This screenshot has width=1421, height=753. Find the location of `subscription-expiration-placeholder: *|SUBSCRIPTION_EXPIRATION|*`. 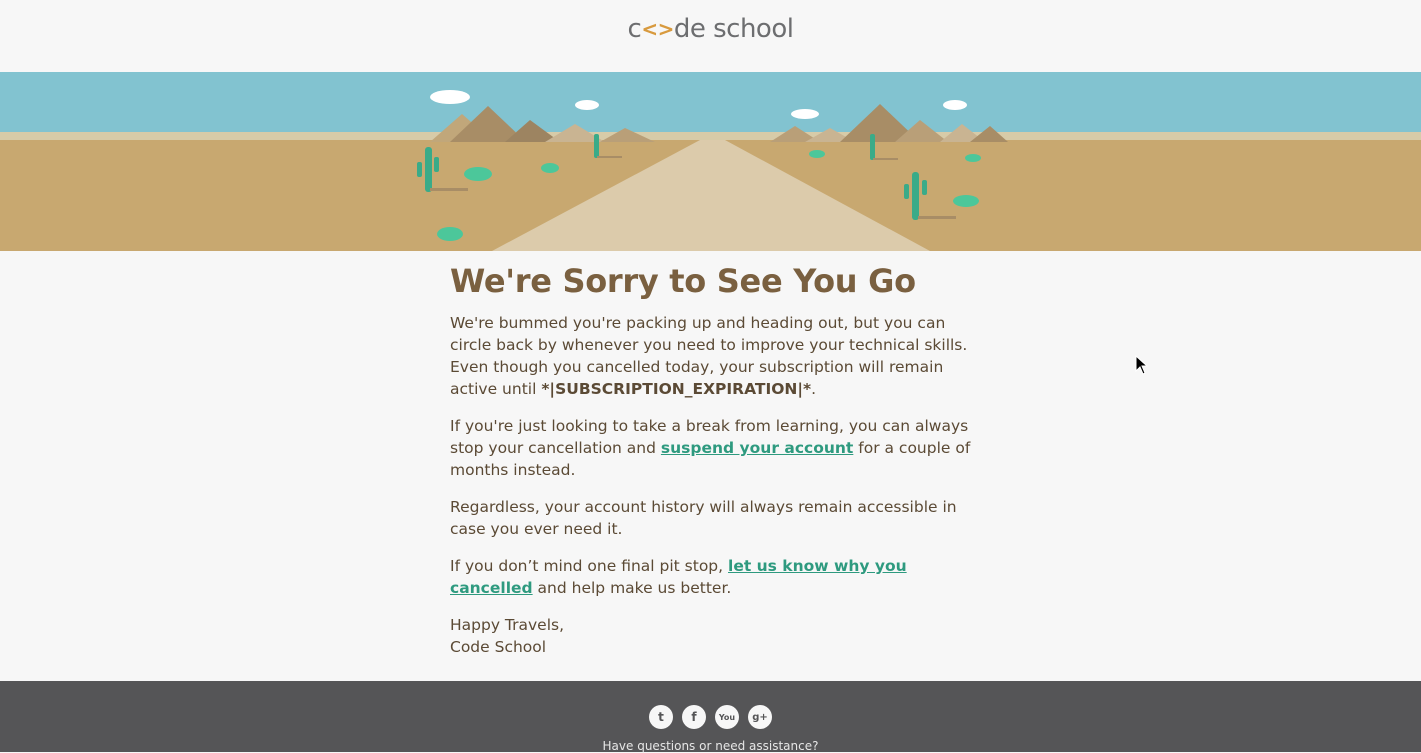

subscription-expiration-placeholder: *|SUBSCRIPTION_EXPIRATION|* is located at coordinates (676, 389).